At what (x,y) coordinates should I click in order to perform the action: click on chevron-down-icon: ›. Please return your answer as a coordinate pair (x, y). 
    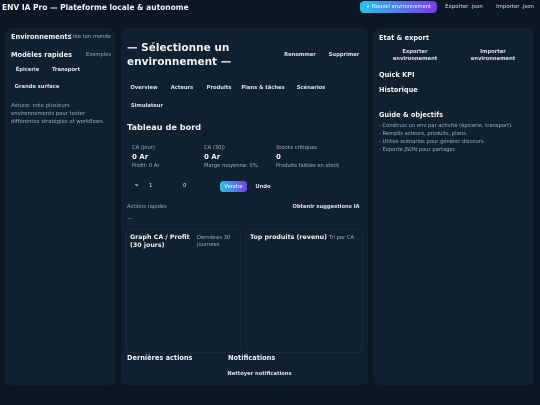
    Looking at the image, I should click on (136, 185).